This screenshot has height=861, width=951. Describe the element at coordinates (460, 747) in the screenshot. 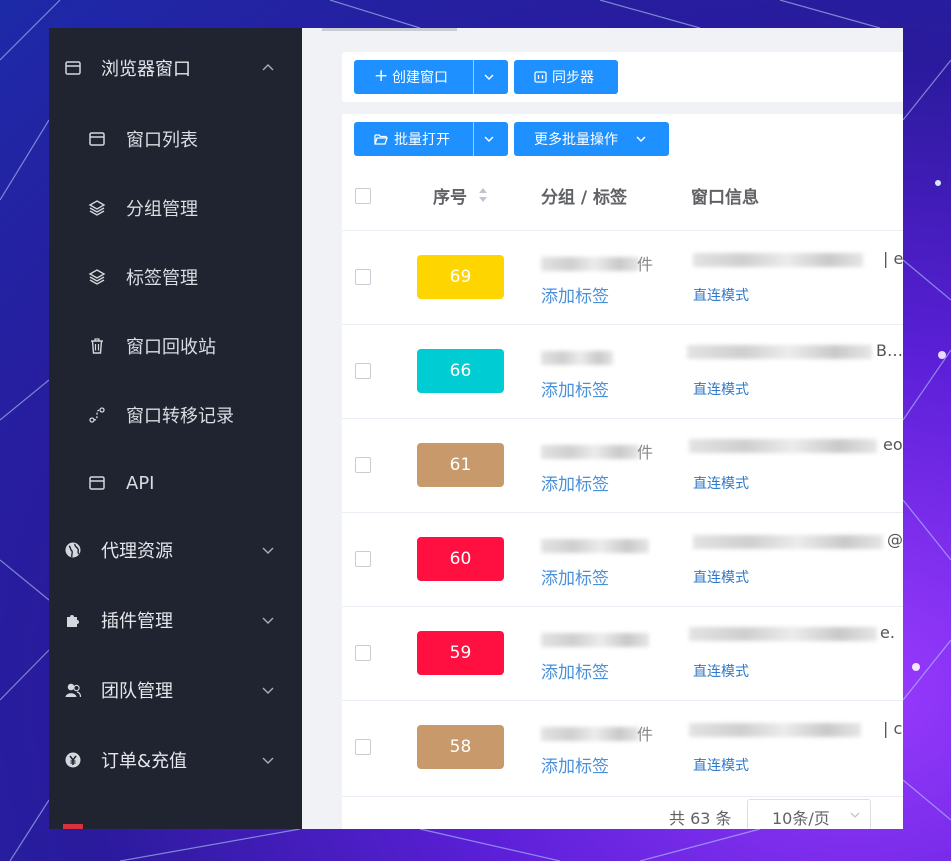

I see `index-badge: 58` at that location.